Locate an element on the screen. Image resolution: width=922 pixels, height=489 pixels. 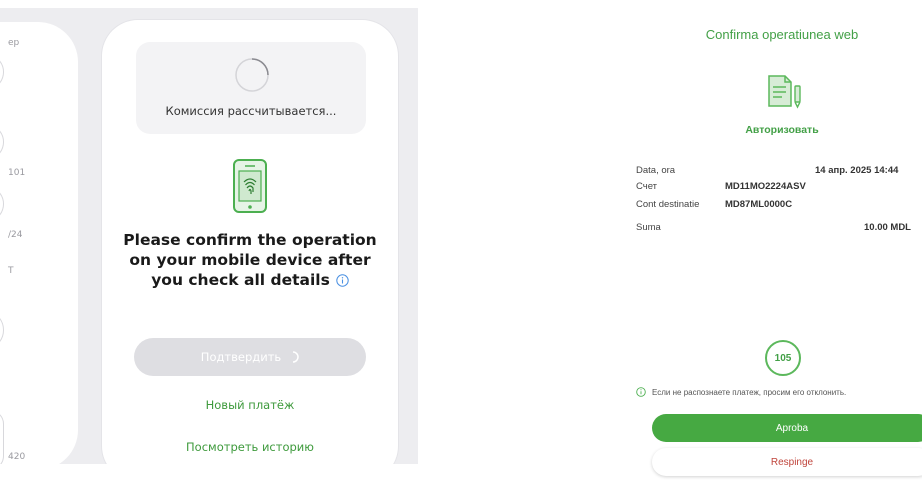
date-time-label: Data, ora is located at coordinates (656, 170).